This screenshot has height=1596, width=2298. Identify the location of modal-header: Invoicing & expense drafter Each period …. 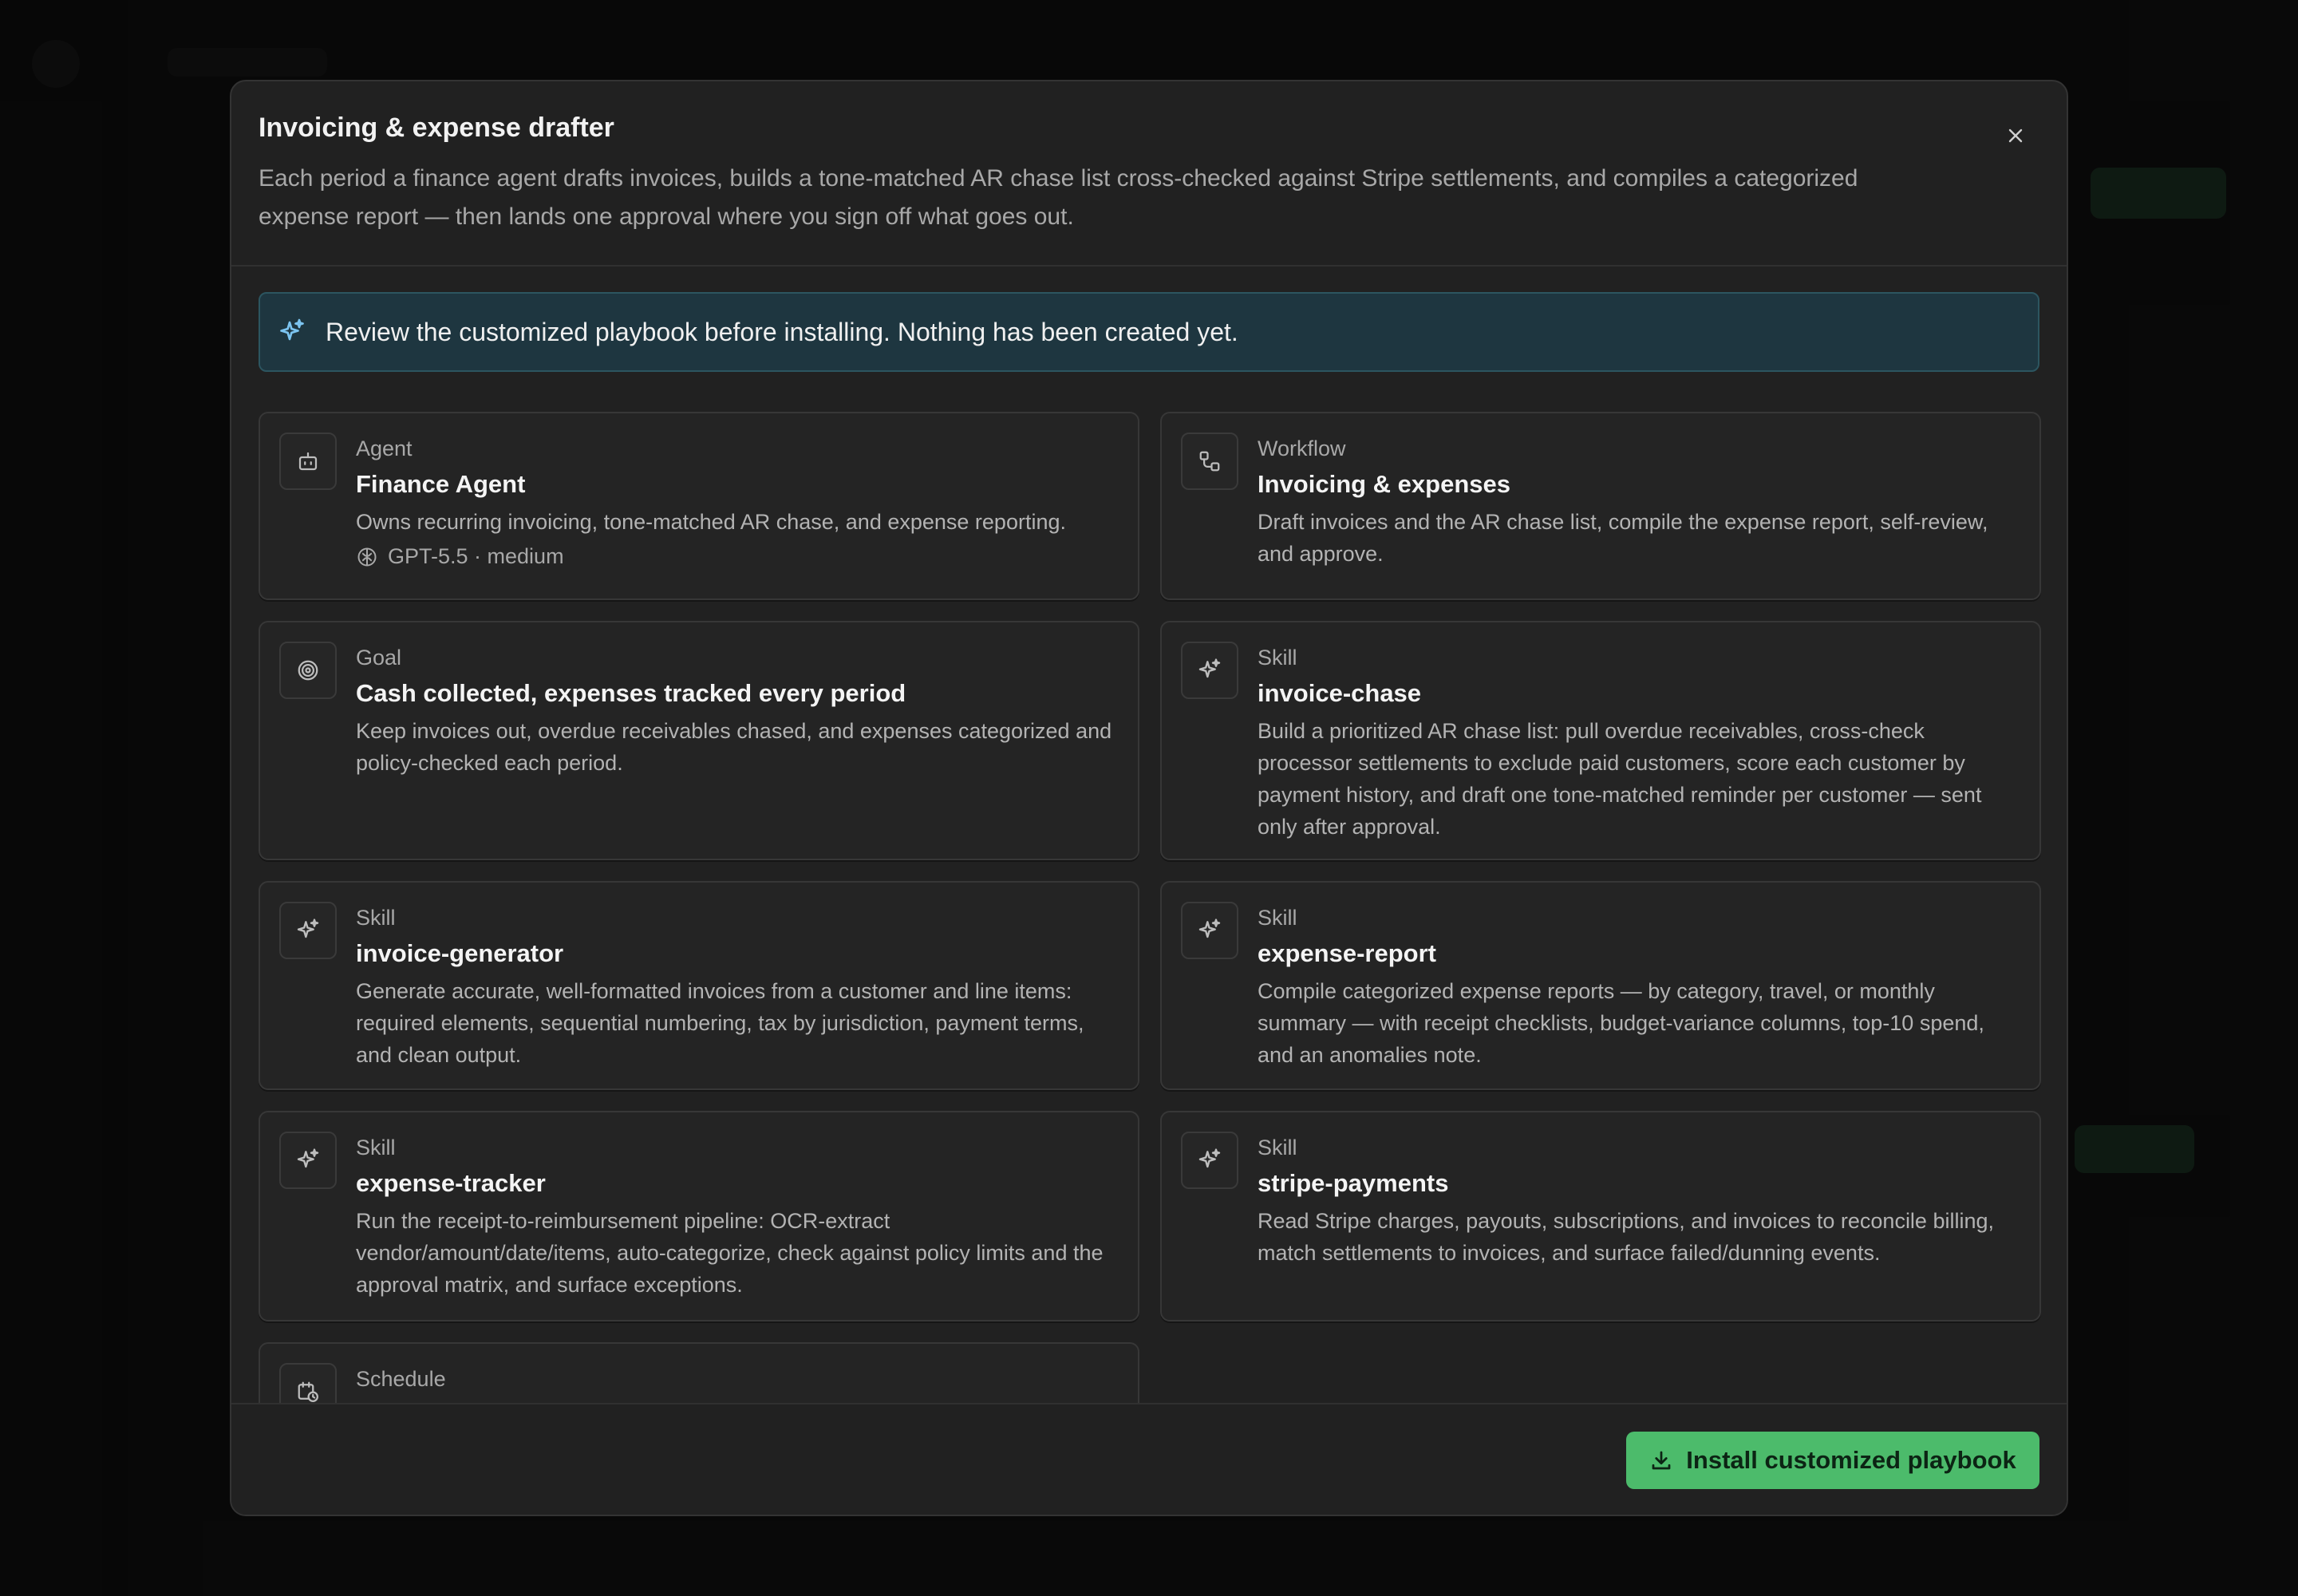
(1149, 174).